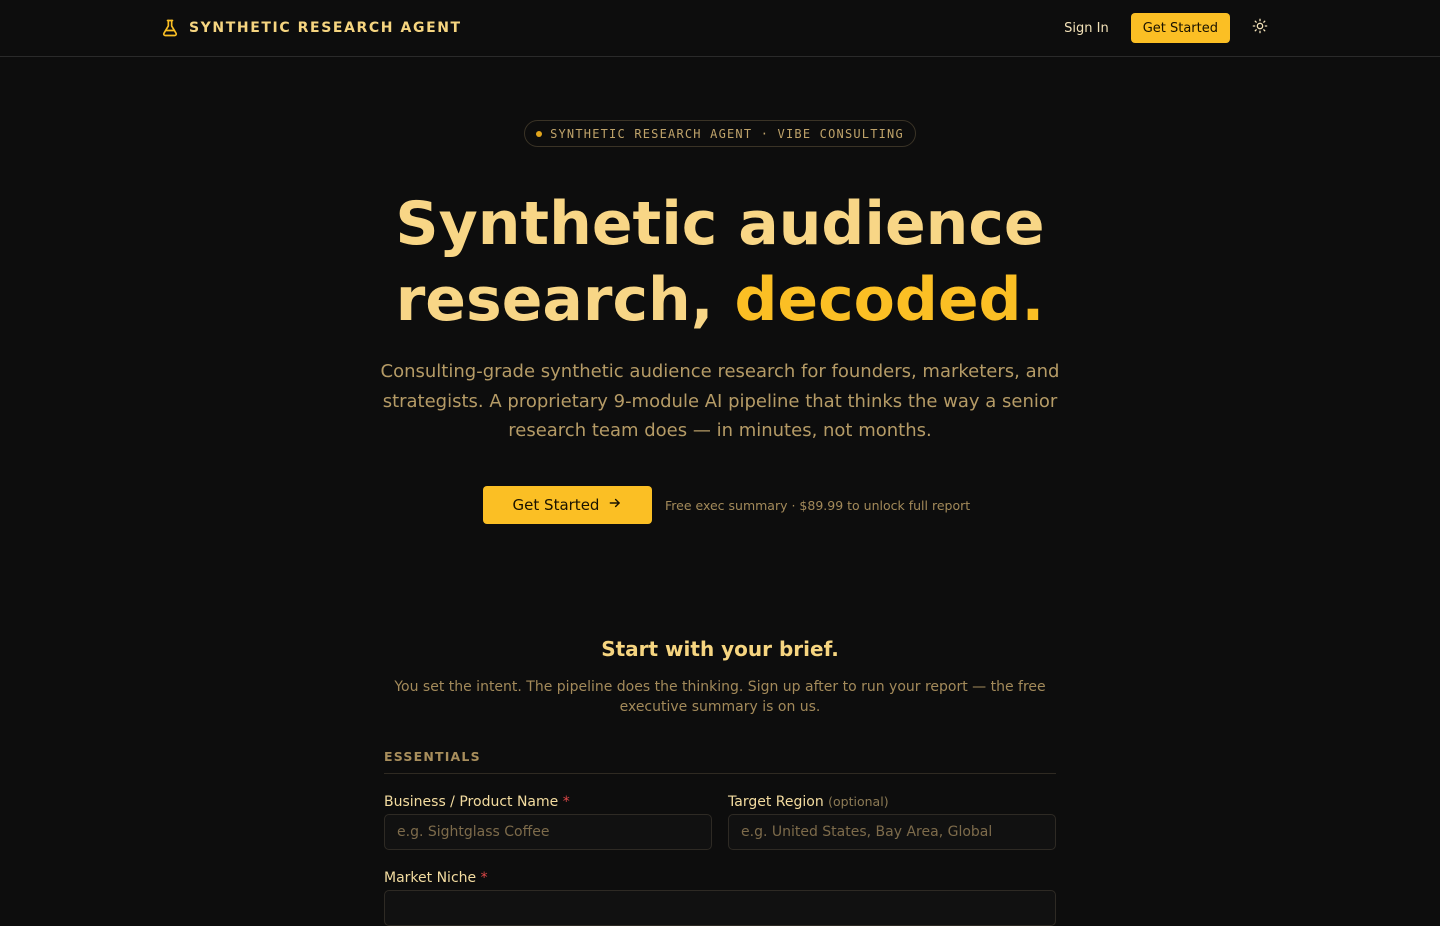 This screenshot has height=926, width=1440. I want to click on sun-icon, so click(1260, 28).